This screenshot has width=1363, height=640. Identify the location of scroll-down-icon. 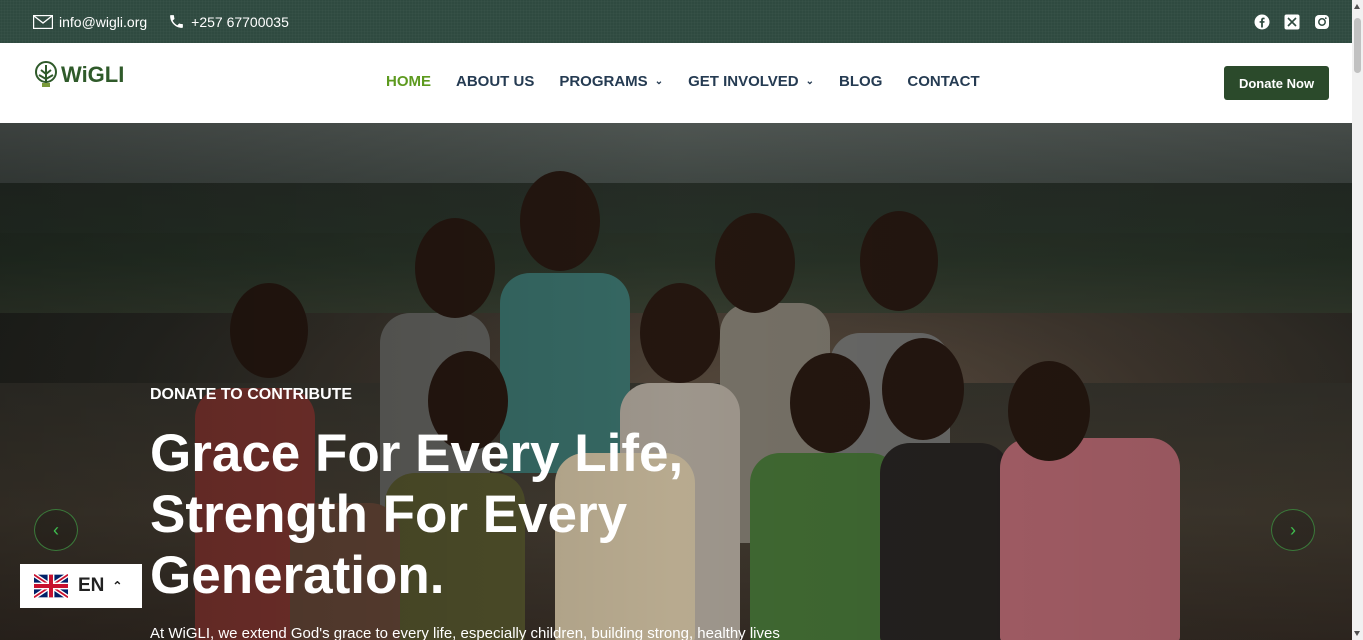
(1357, 633).